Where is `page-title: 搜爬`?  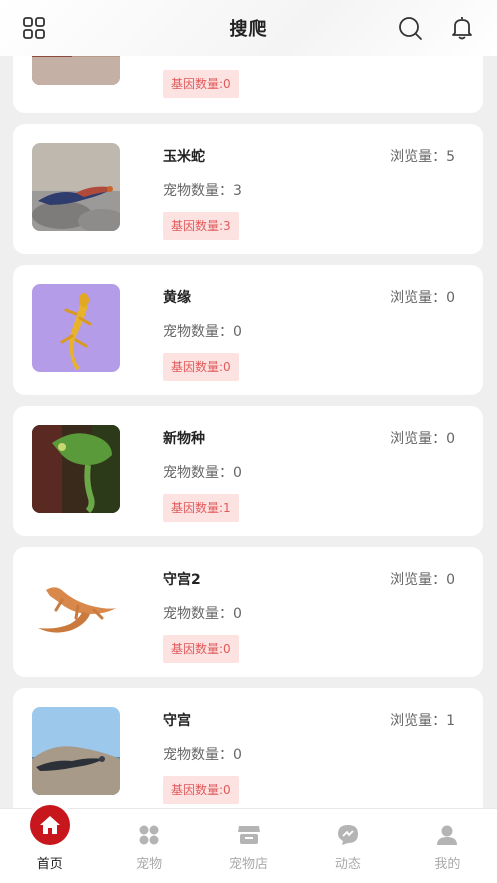 page-title: 搜爬 is located at coordinates (248, 29).